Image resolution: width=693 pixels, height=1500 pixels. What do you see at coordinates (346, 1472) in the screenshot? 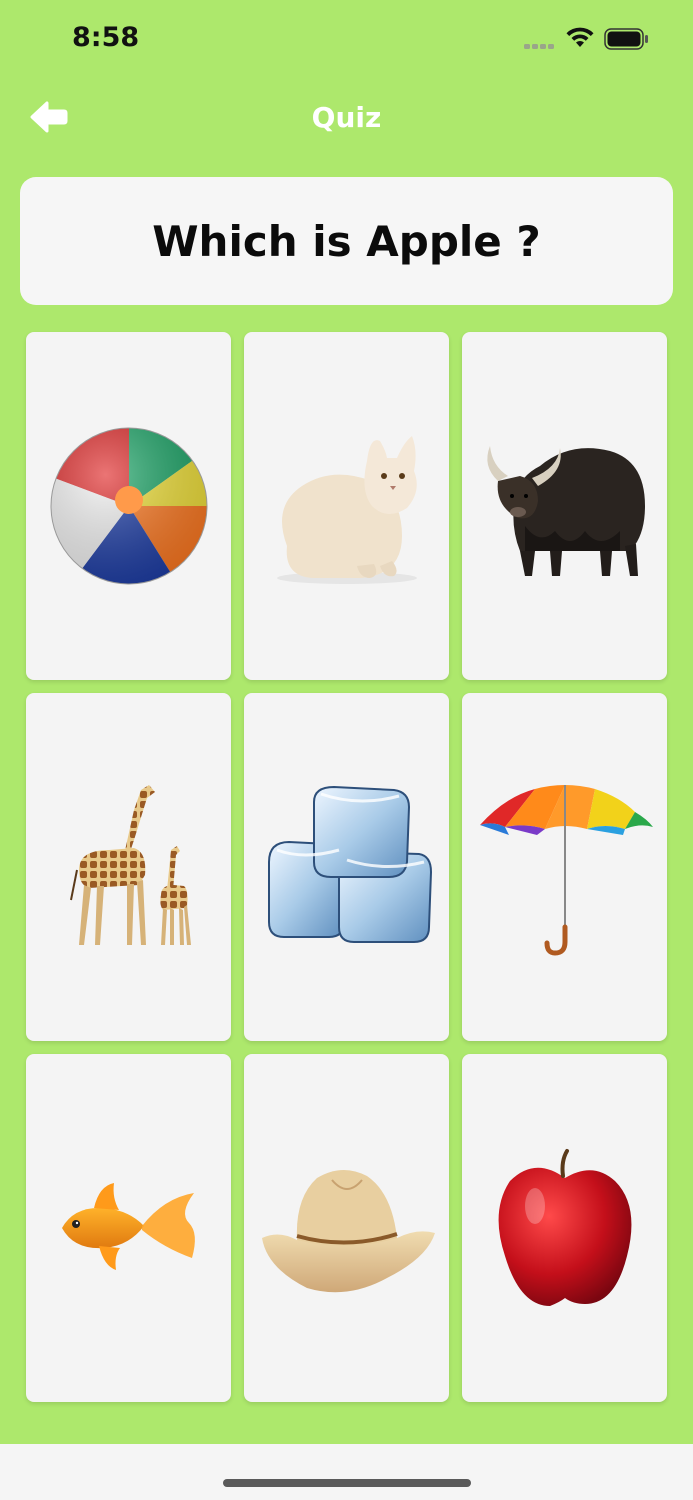
I see `bottom-bar` at bounding box center [346, 1472].